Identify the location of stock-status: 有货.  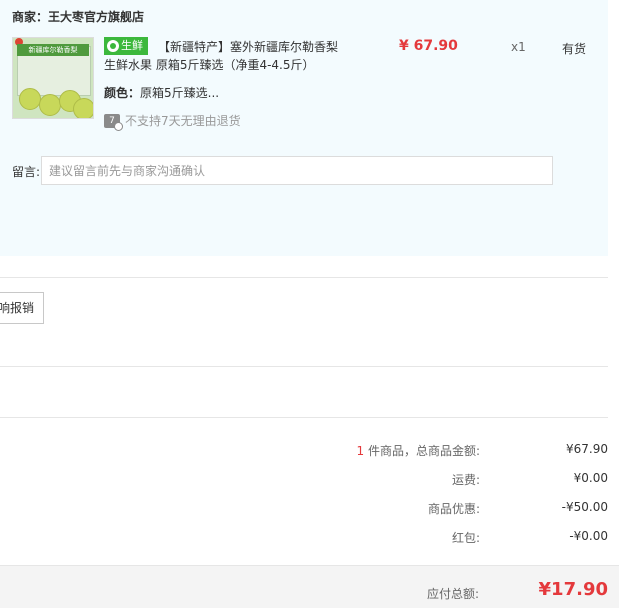
(574, 49).